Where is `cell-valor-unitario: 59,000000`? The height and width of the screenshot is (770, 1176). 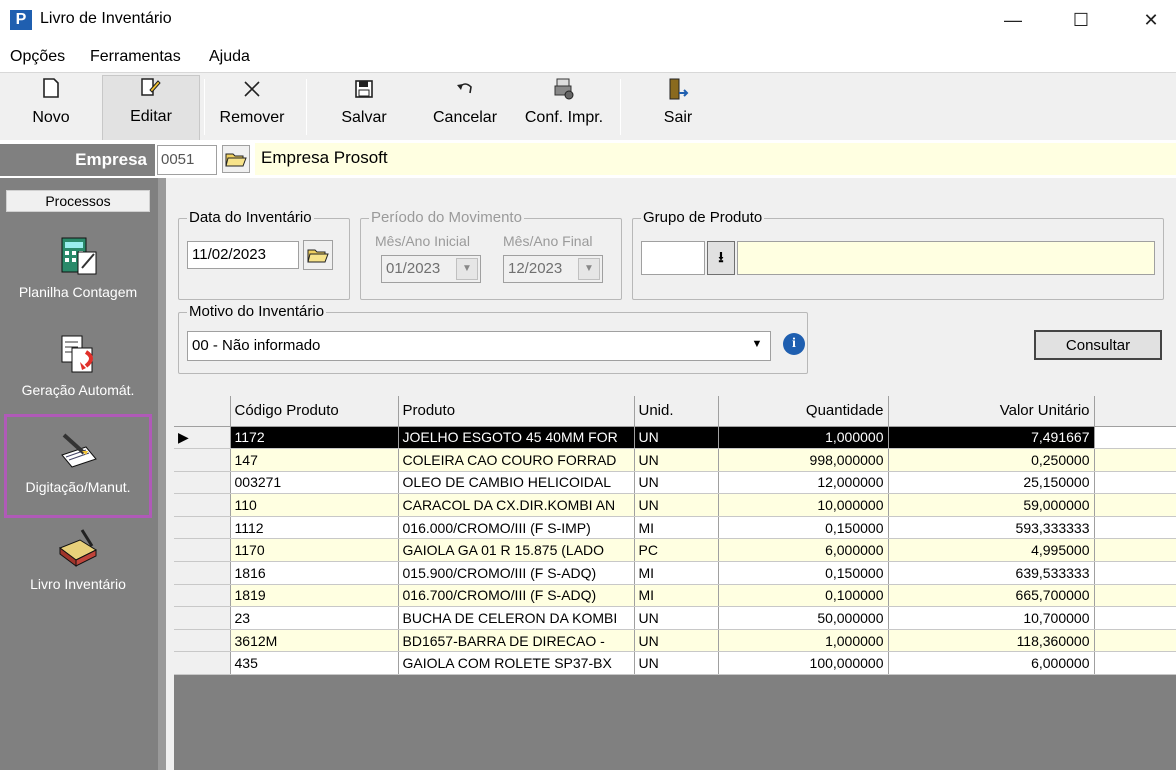
cell-valor-unitario: 59,000000 is located at coordinates (991, 505).